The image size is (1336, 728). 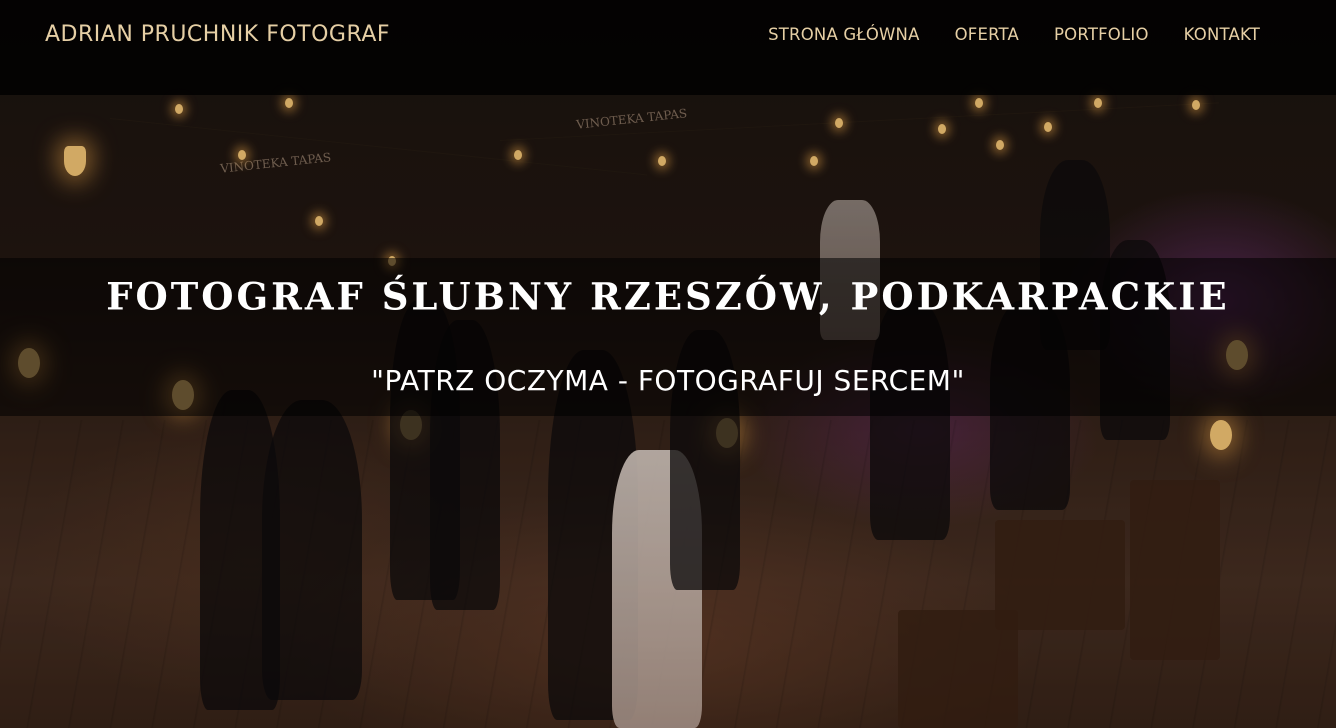 I want to click on brand-logo-link: ADRIAN PRUCHNIK FOTOGRAF, so click(x=217, y=34).